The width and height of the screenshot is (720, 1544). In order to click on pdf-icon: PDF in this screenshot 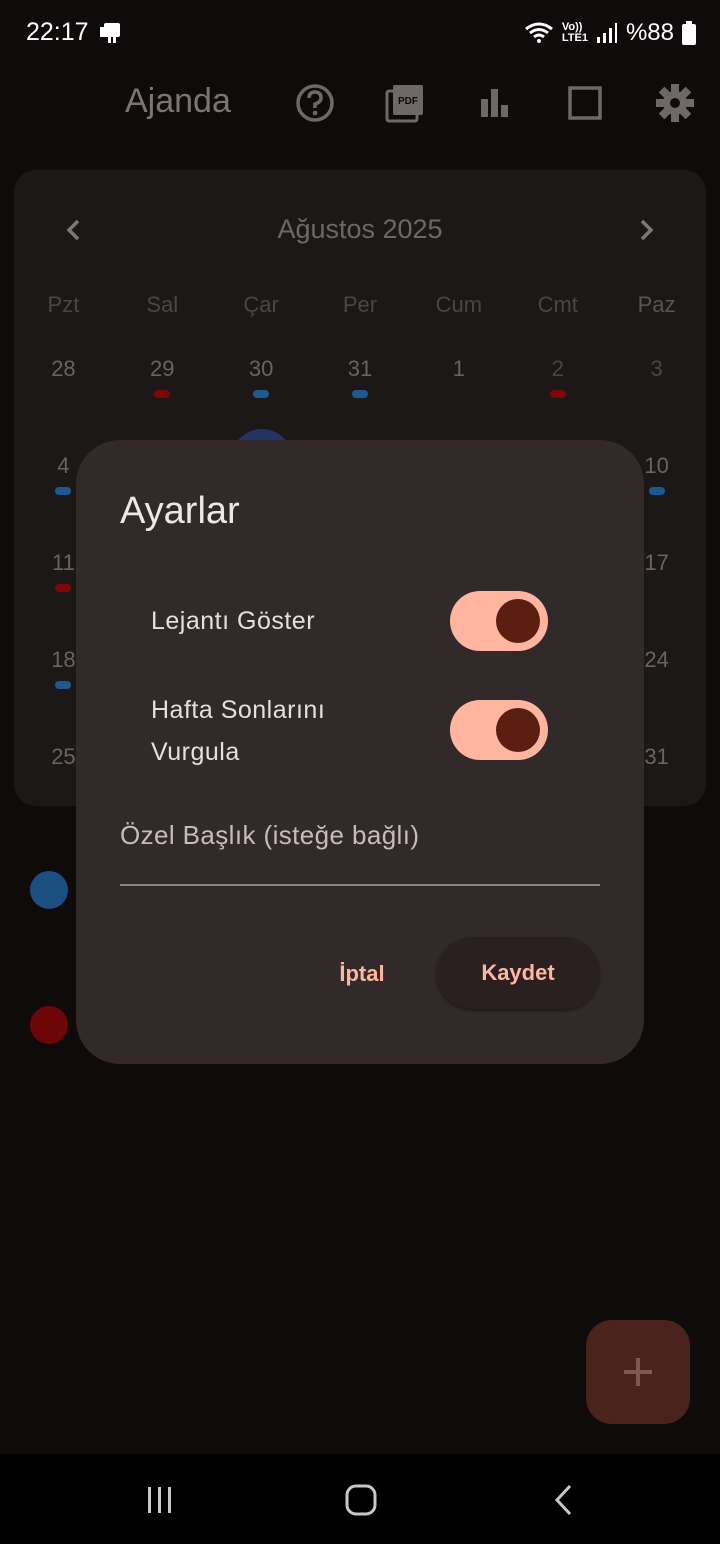, I will do `click(404, 104)`.